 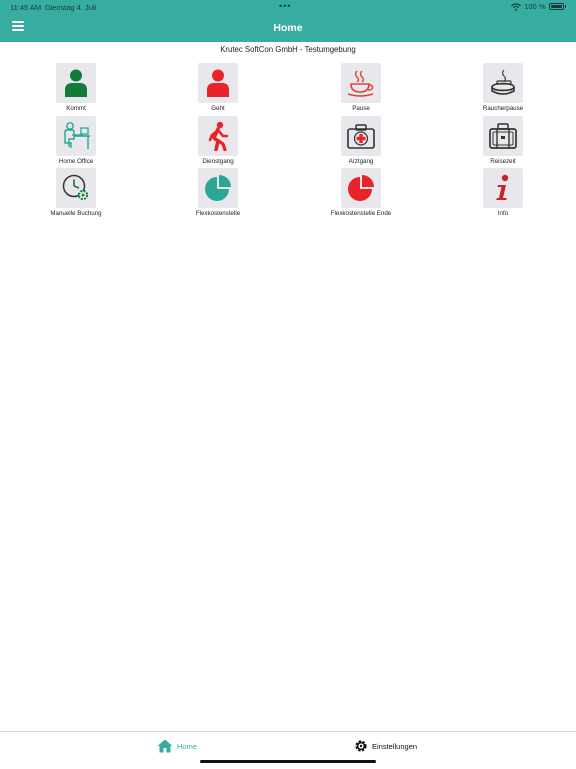 I want to click on tile-geht: Geht, so click(x=218, y=90).